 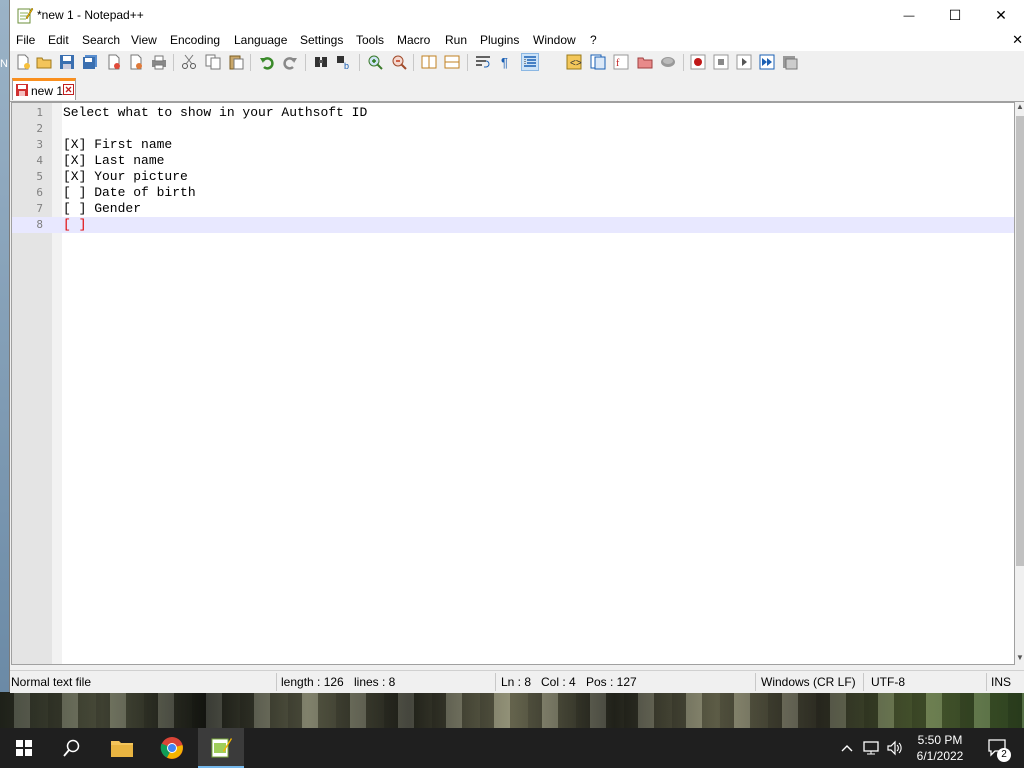 I want to click on close-document-icon: ✕, so click(x=1017, y=40).